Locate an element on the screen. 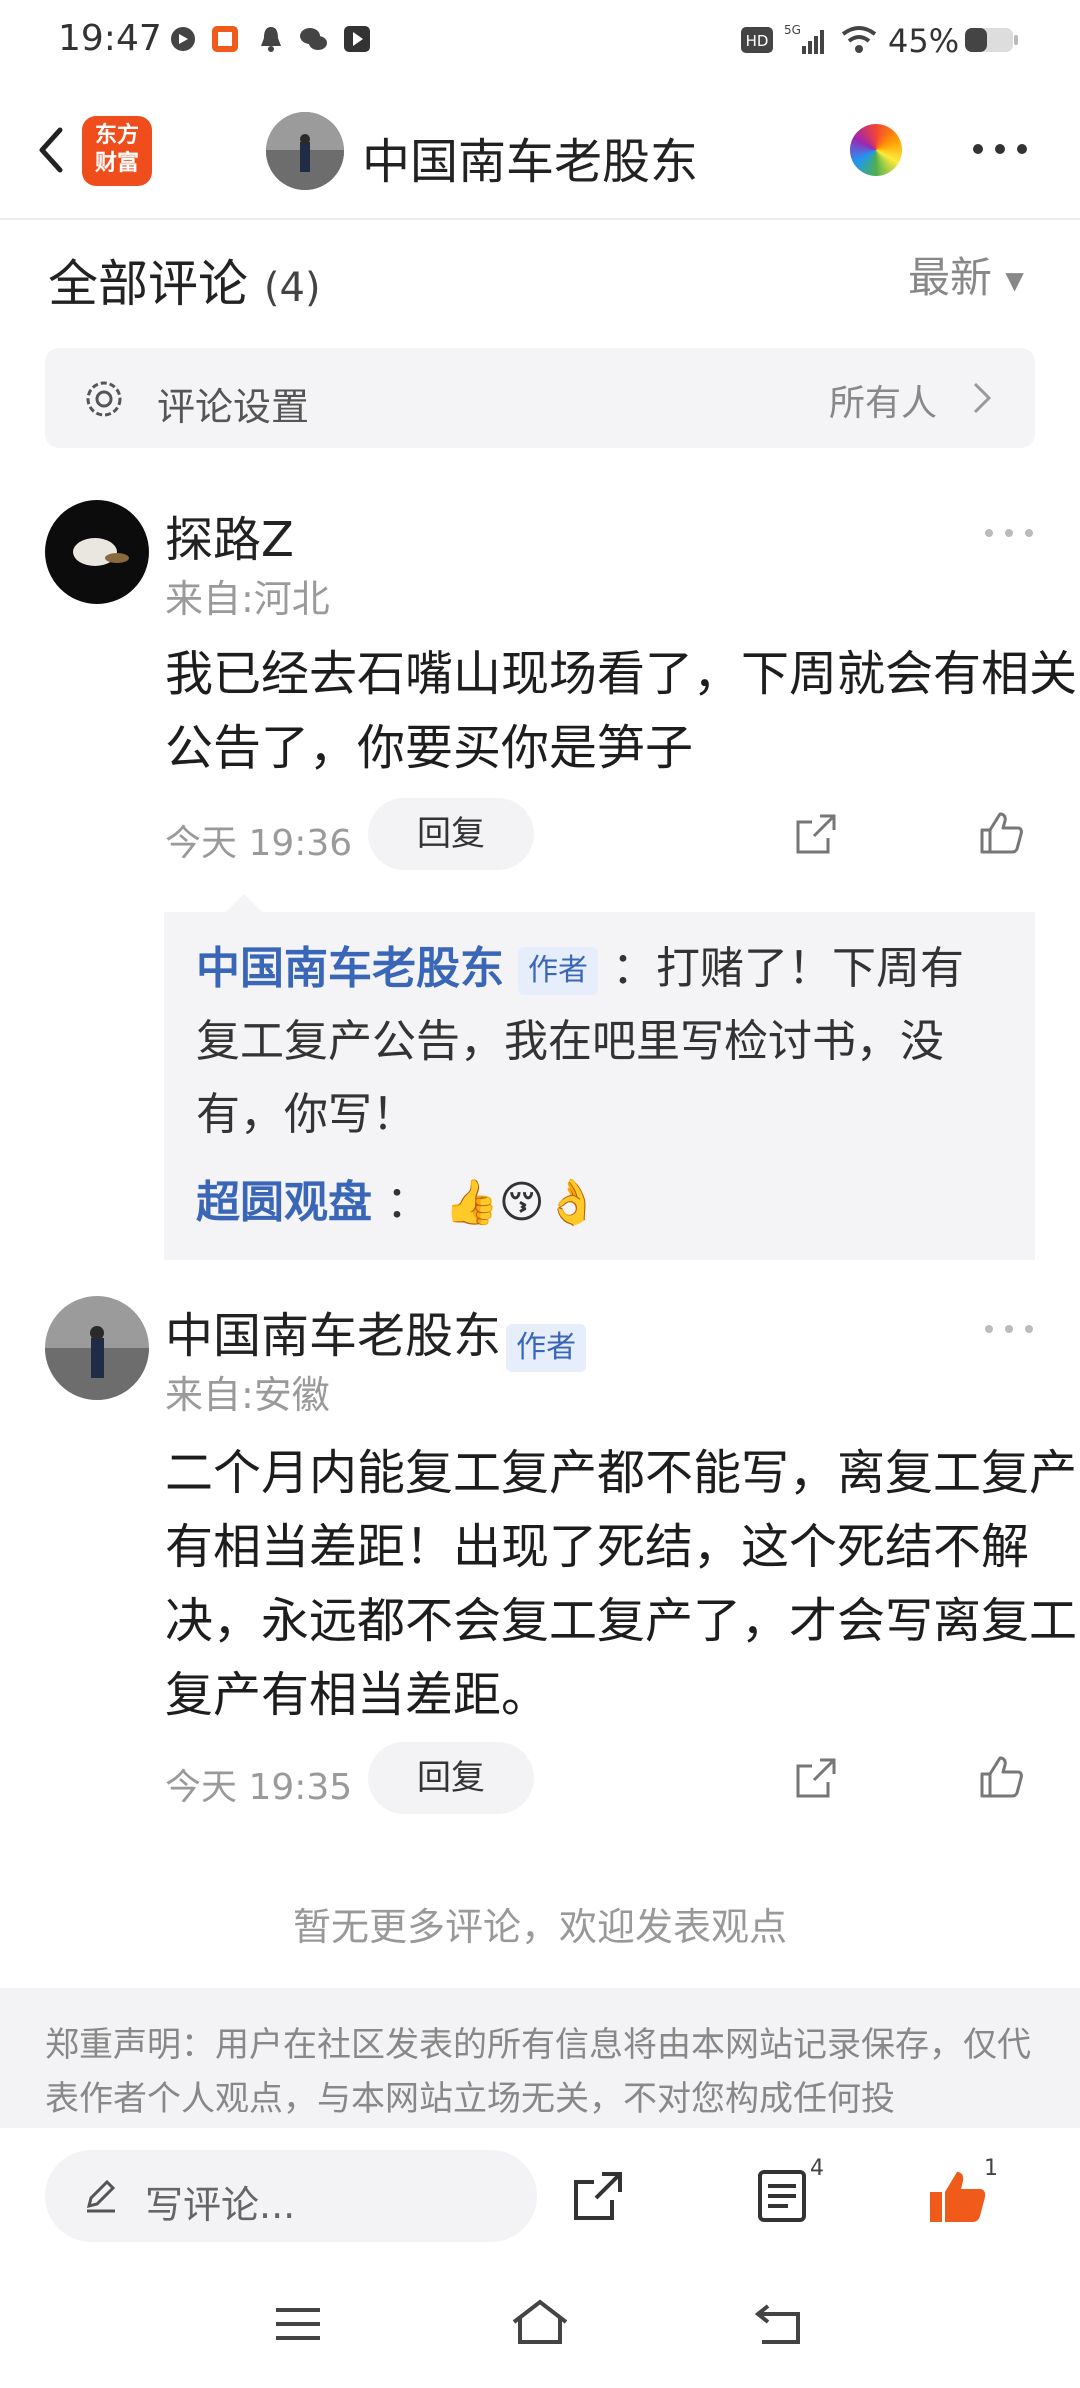 The width and height of the screenshot is (1080, 2388). svg-text: HD is located at coordinates (757, 41).